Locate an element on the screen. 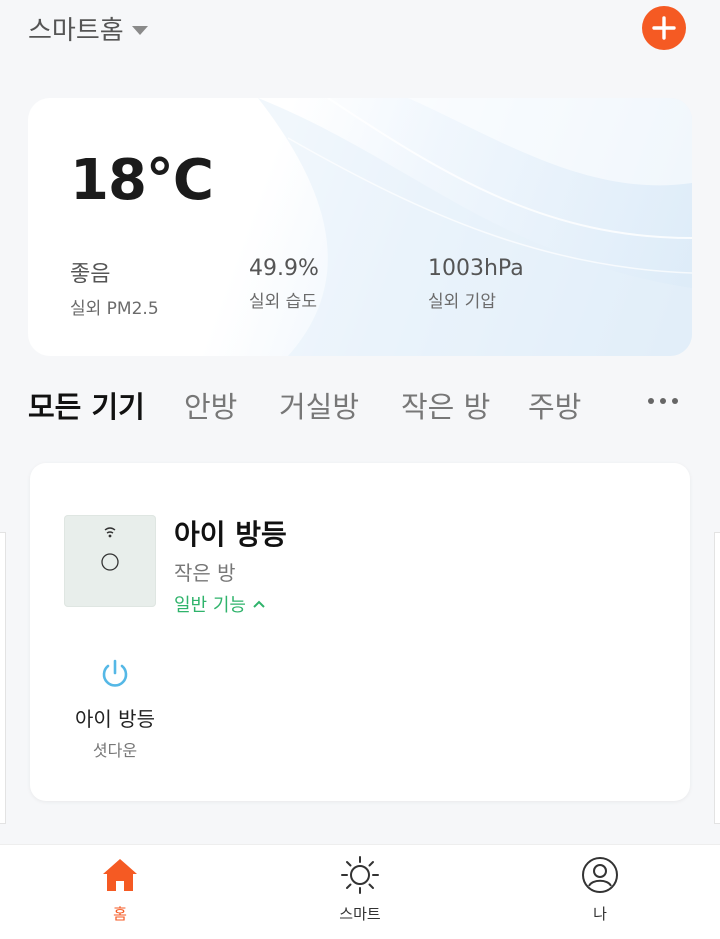 This screenshot has width=720, height=939. stat-value: 1003hPa is located at coordinates (476, 268).